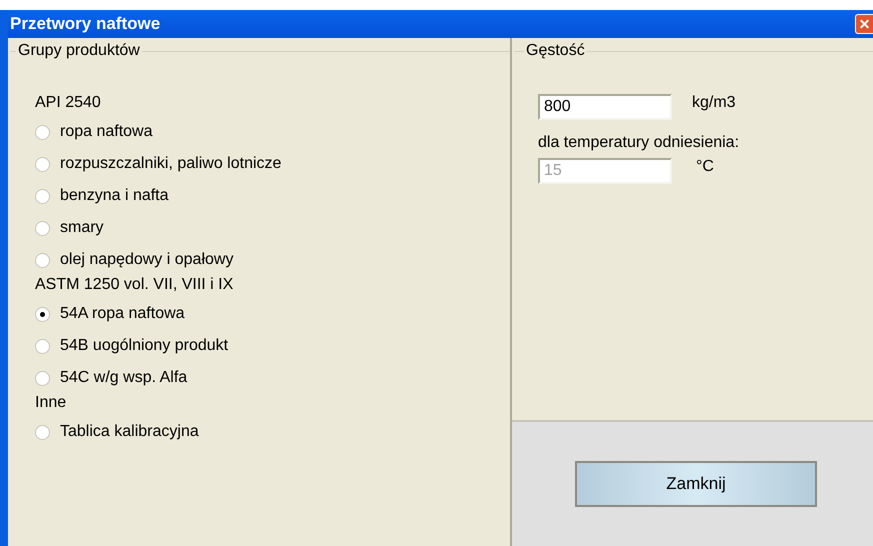  I want to click on group-title: Gęstość, so click(555, 51).